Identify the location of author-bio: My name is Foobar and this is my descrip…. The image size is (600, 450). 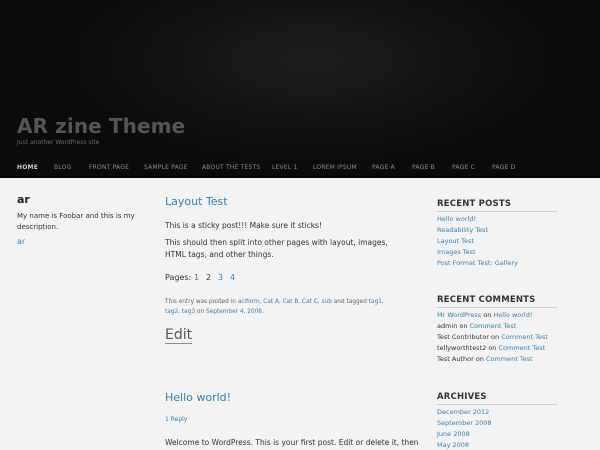
(76, 221).